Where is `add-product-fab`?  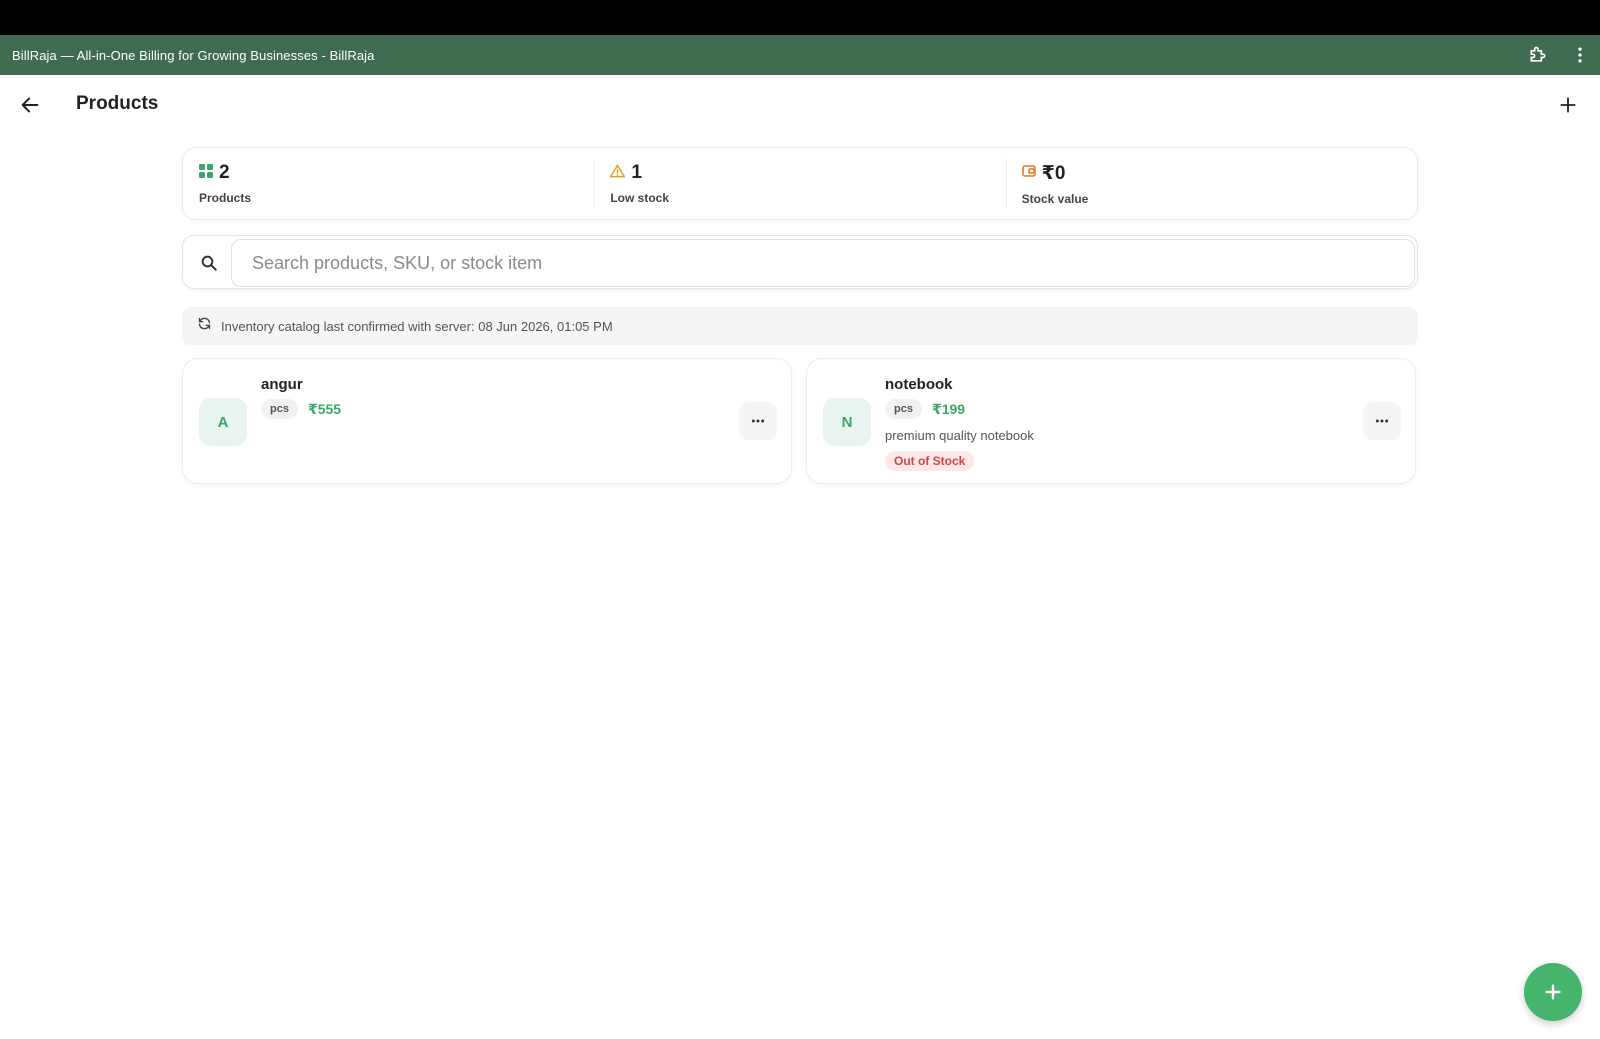
add-product-fab is located at coordinates (1553, 992).